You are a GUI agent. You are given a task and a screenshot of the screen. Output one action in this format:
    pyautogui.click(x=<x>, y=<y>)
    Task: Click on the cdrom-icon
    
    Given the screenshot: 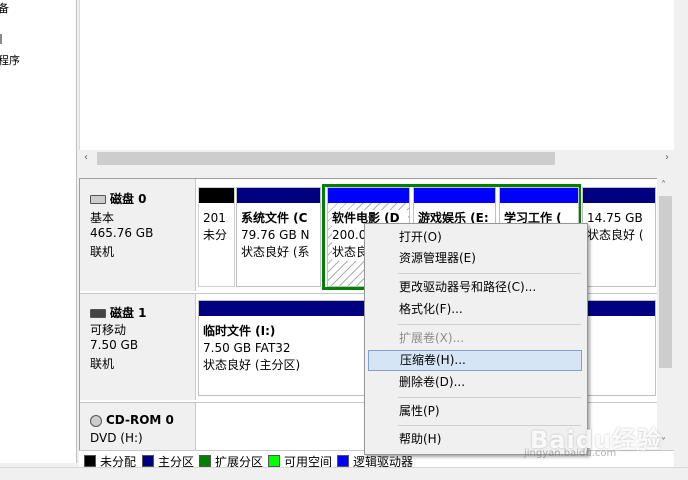 What is the action you would take?
    pyautogui.click(x=96, y=420)
    